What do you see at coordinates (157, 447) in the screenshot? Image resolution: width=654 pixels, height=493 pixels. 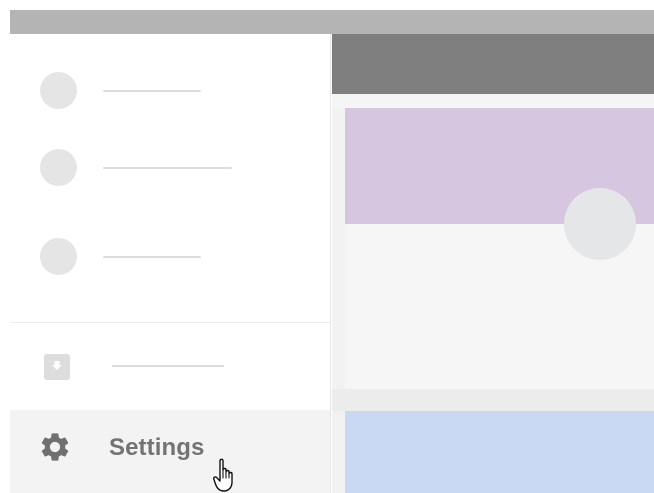 I see `settings-label: Settings` at bounding box center [157, 447].